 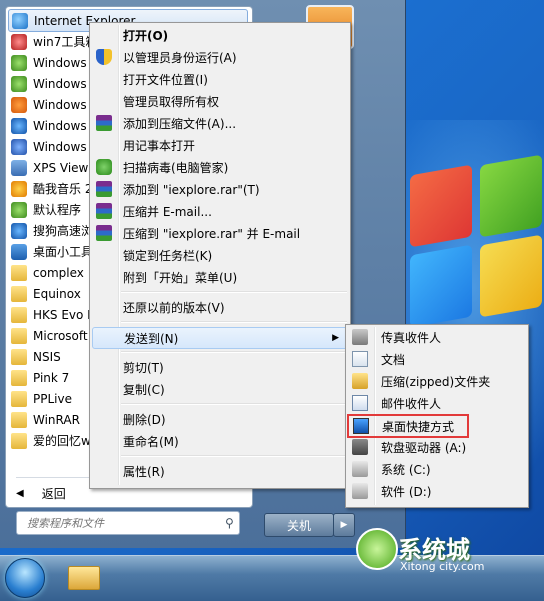 I want to click on menu-add-to-rar: 添加到 "iexplore.rar"(T), so click(x=220, y=189).